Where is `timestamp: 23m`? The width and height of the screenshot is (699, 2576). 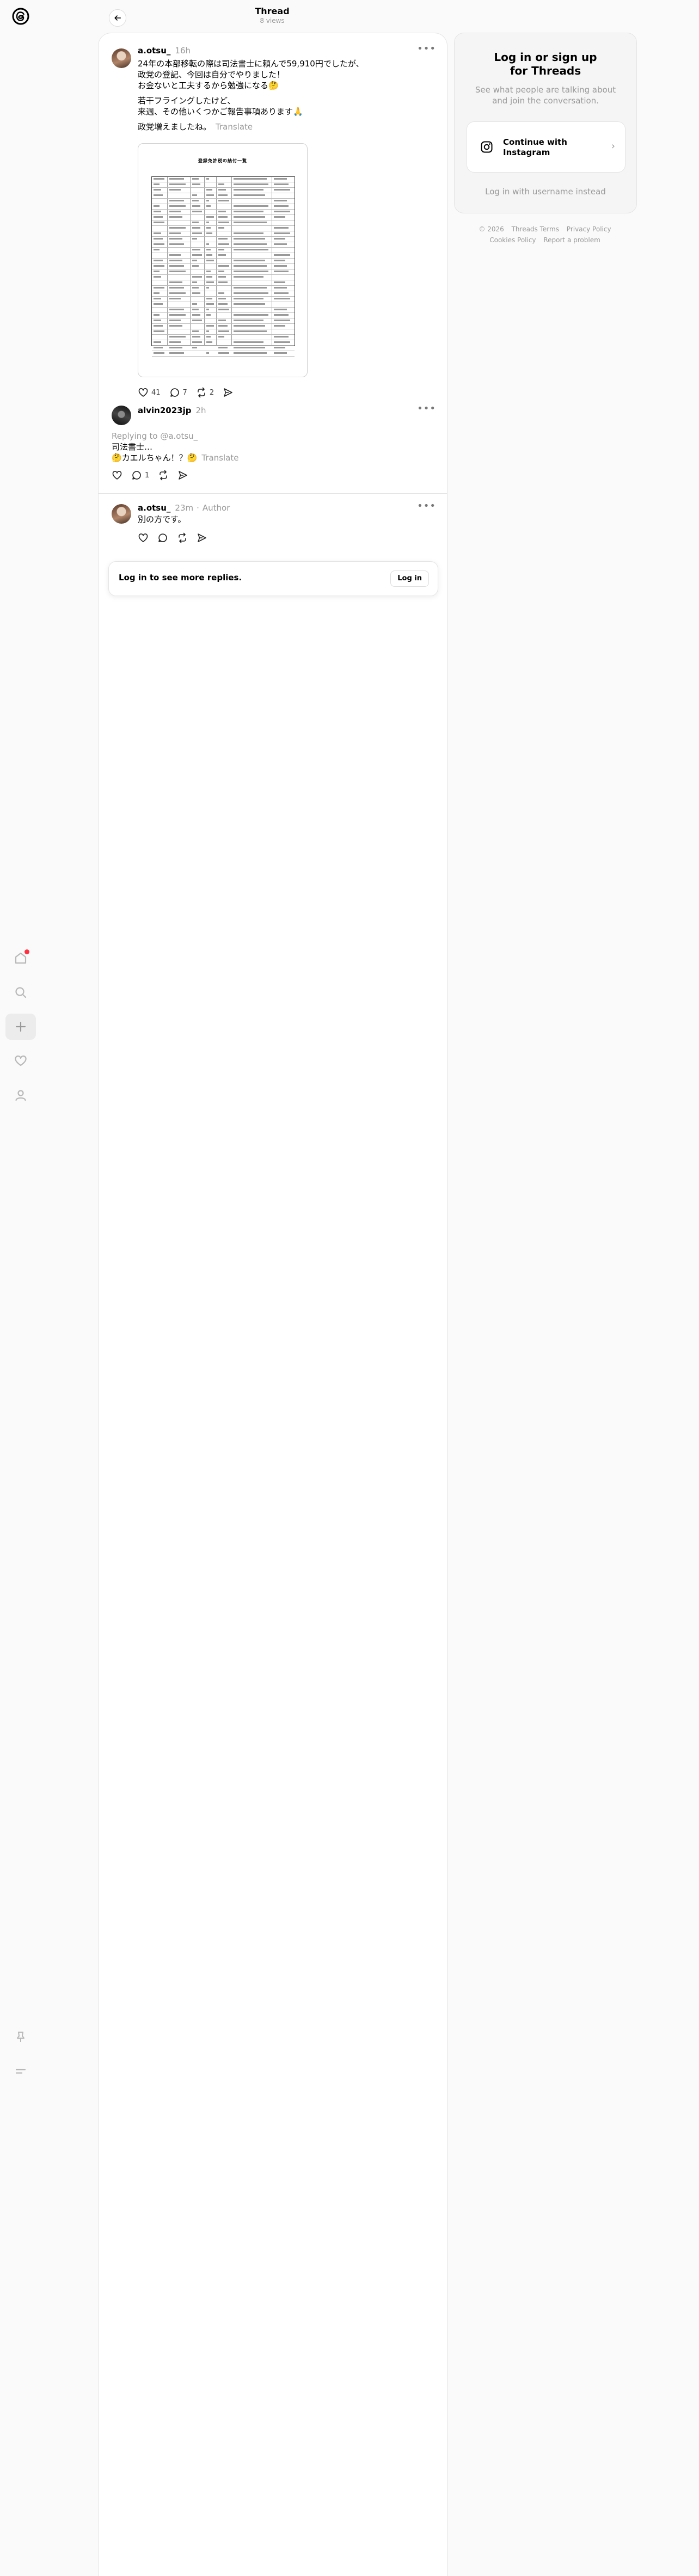
timestamp: 23m is located at coordinates (184, 508).